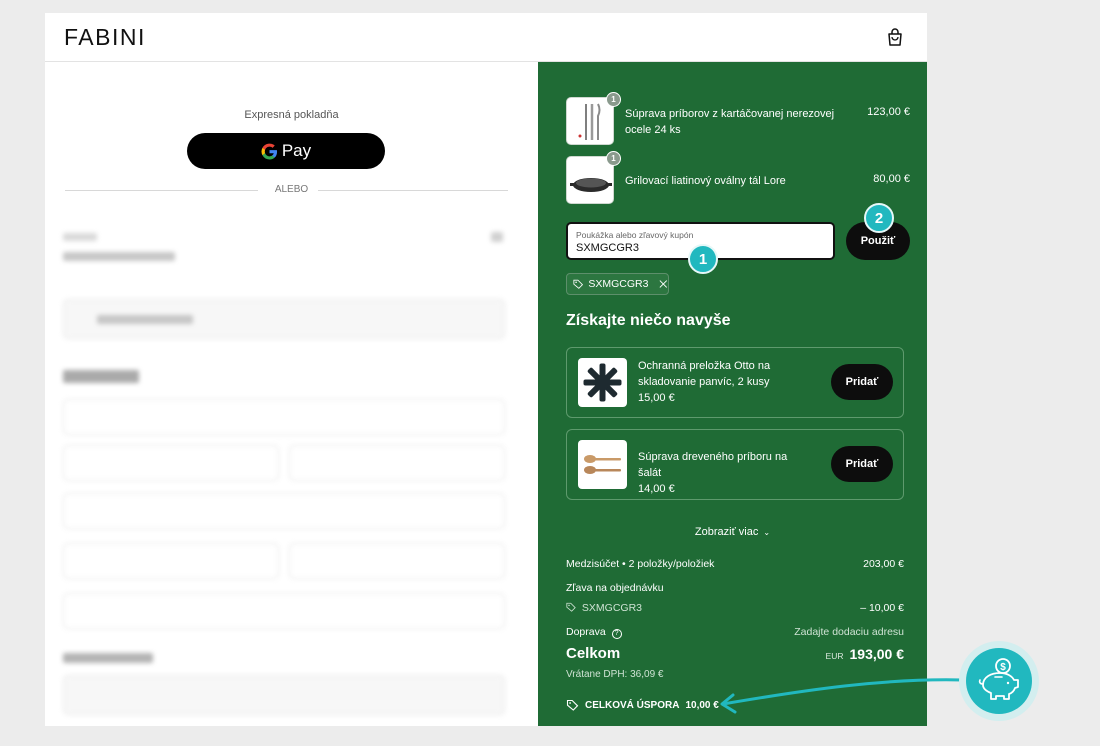 The width and height of the screenshot is (1100, 746). Describe the element at coordinates (703, 259) in the screenshot. I see `step-marker-1: 1` at that location.